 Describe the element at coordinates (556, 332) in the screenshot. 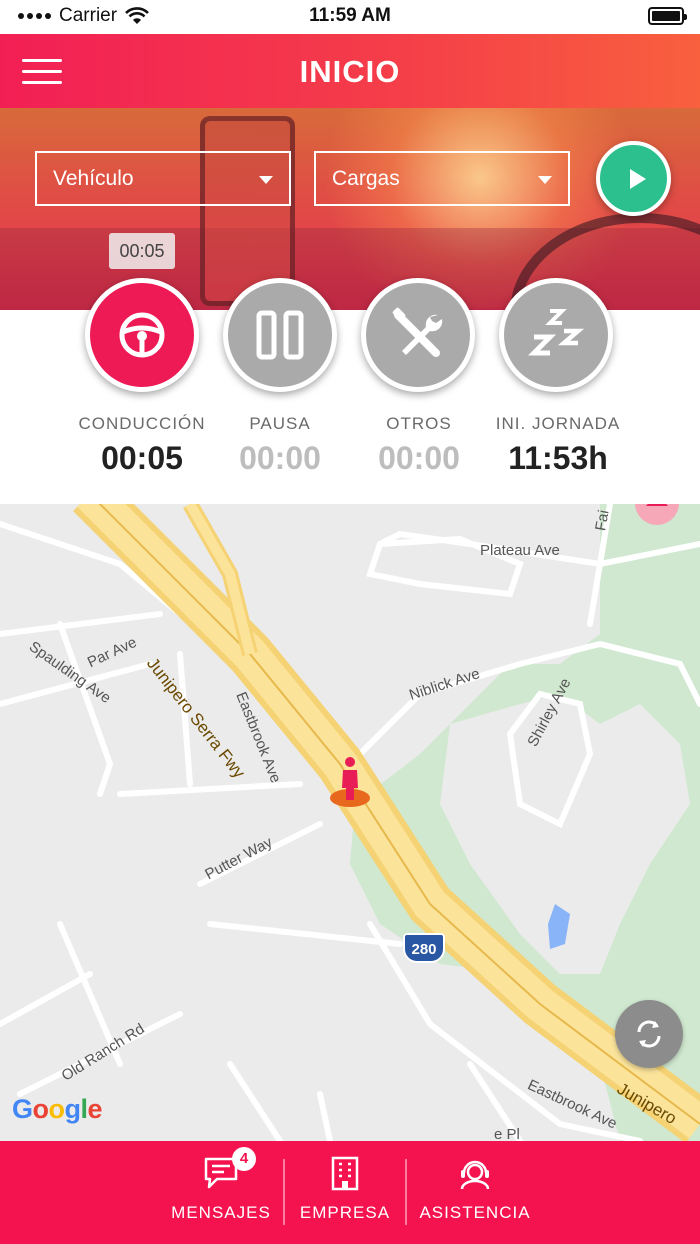

I see `sleep-icon` at that location.